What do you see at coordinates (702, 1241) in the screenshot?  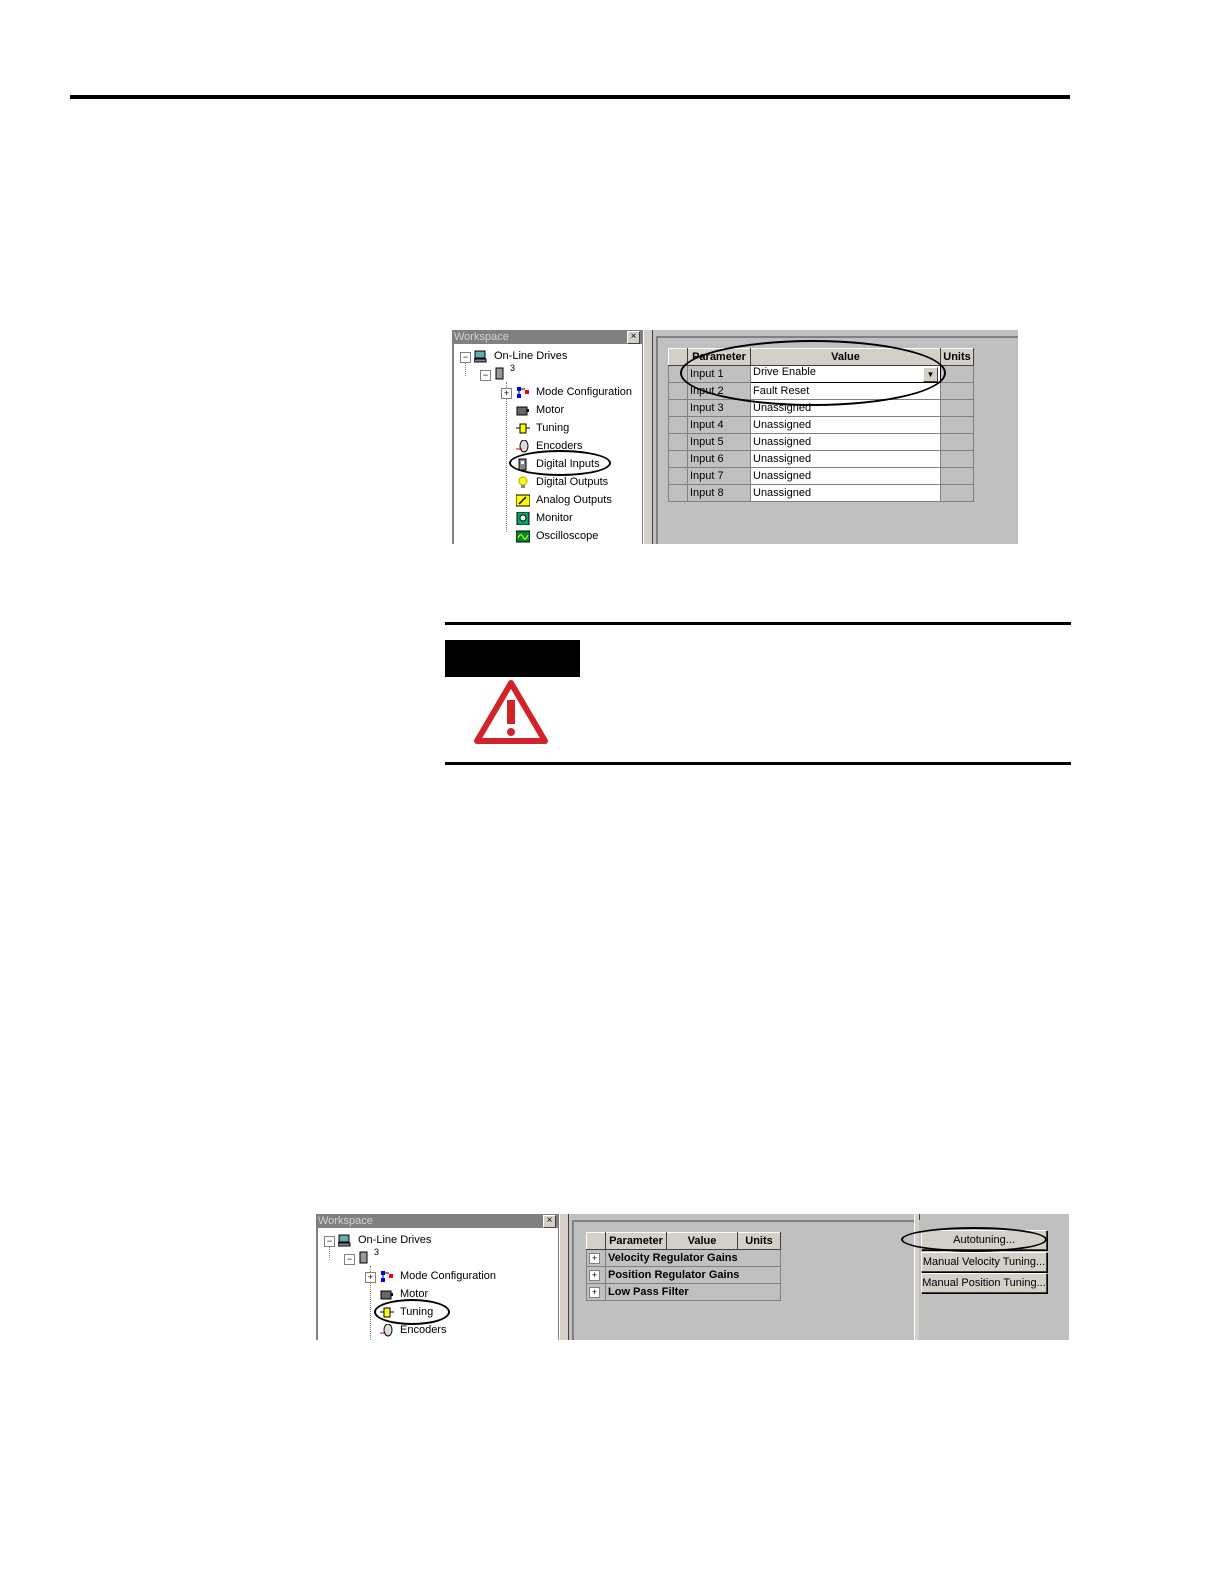 I see `col-header-value: Value` at bounding box center [702, 1241].